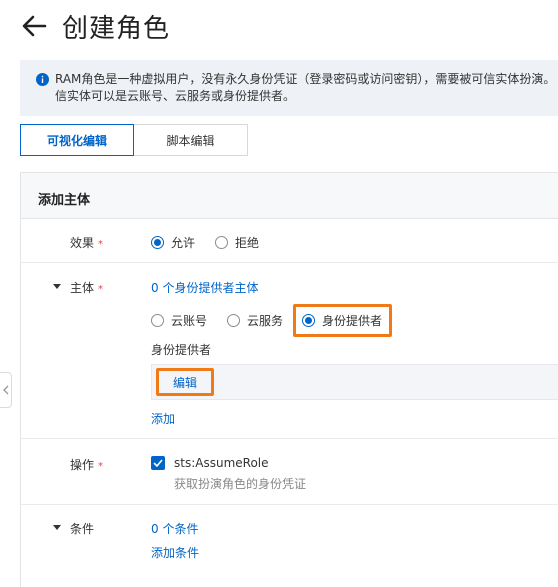 Image resolution: width=558 pixels, height=587 pixels. I want to click on principal-label: 主体 *, so click(86, 287).